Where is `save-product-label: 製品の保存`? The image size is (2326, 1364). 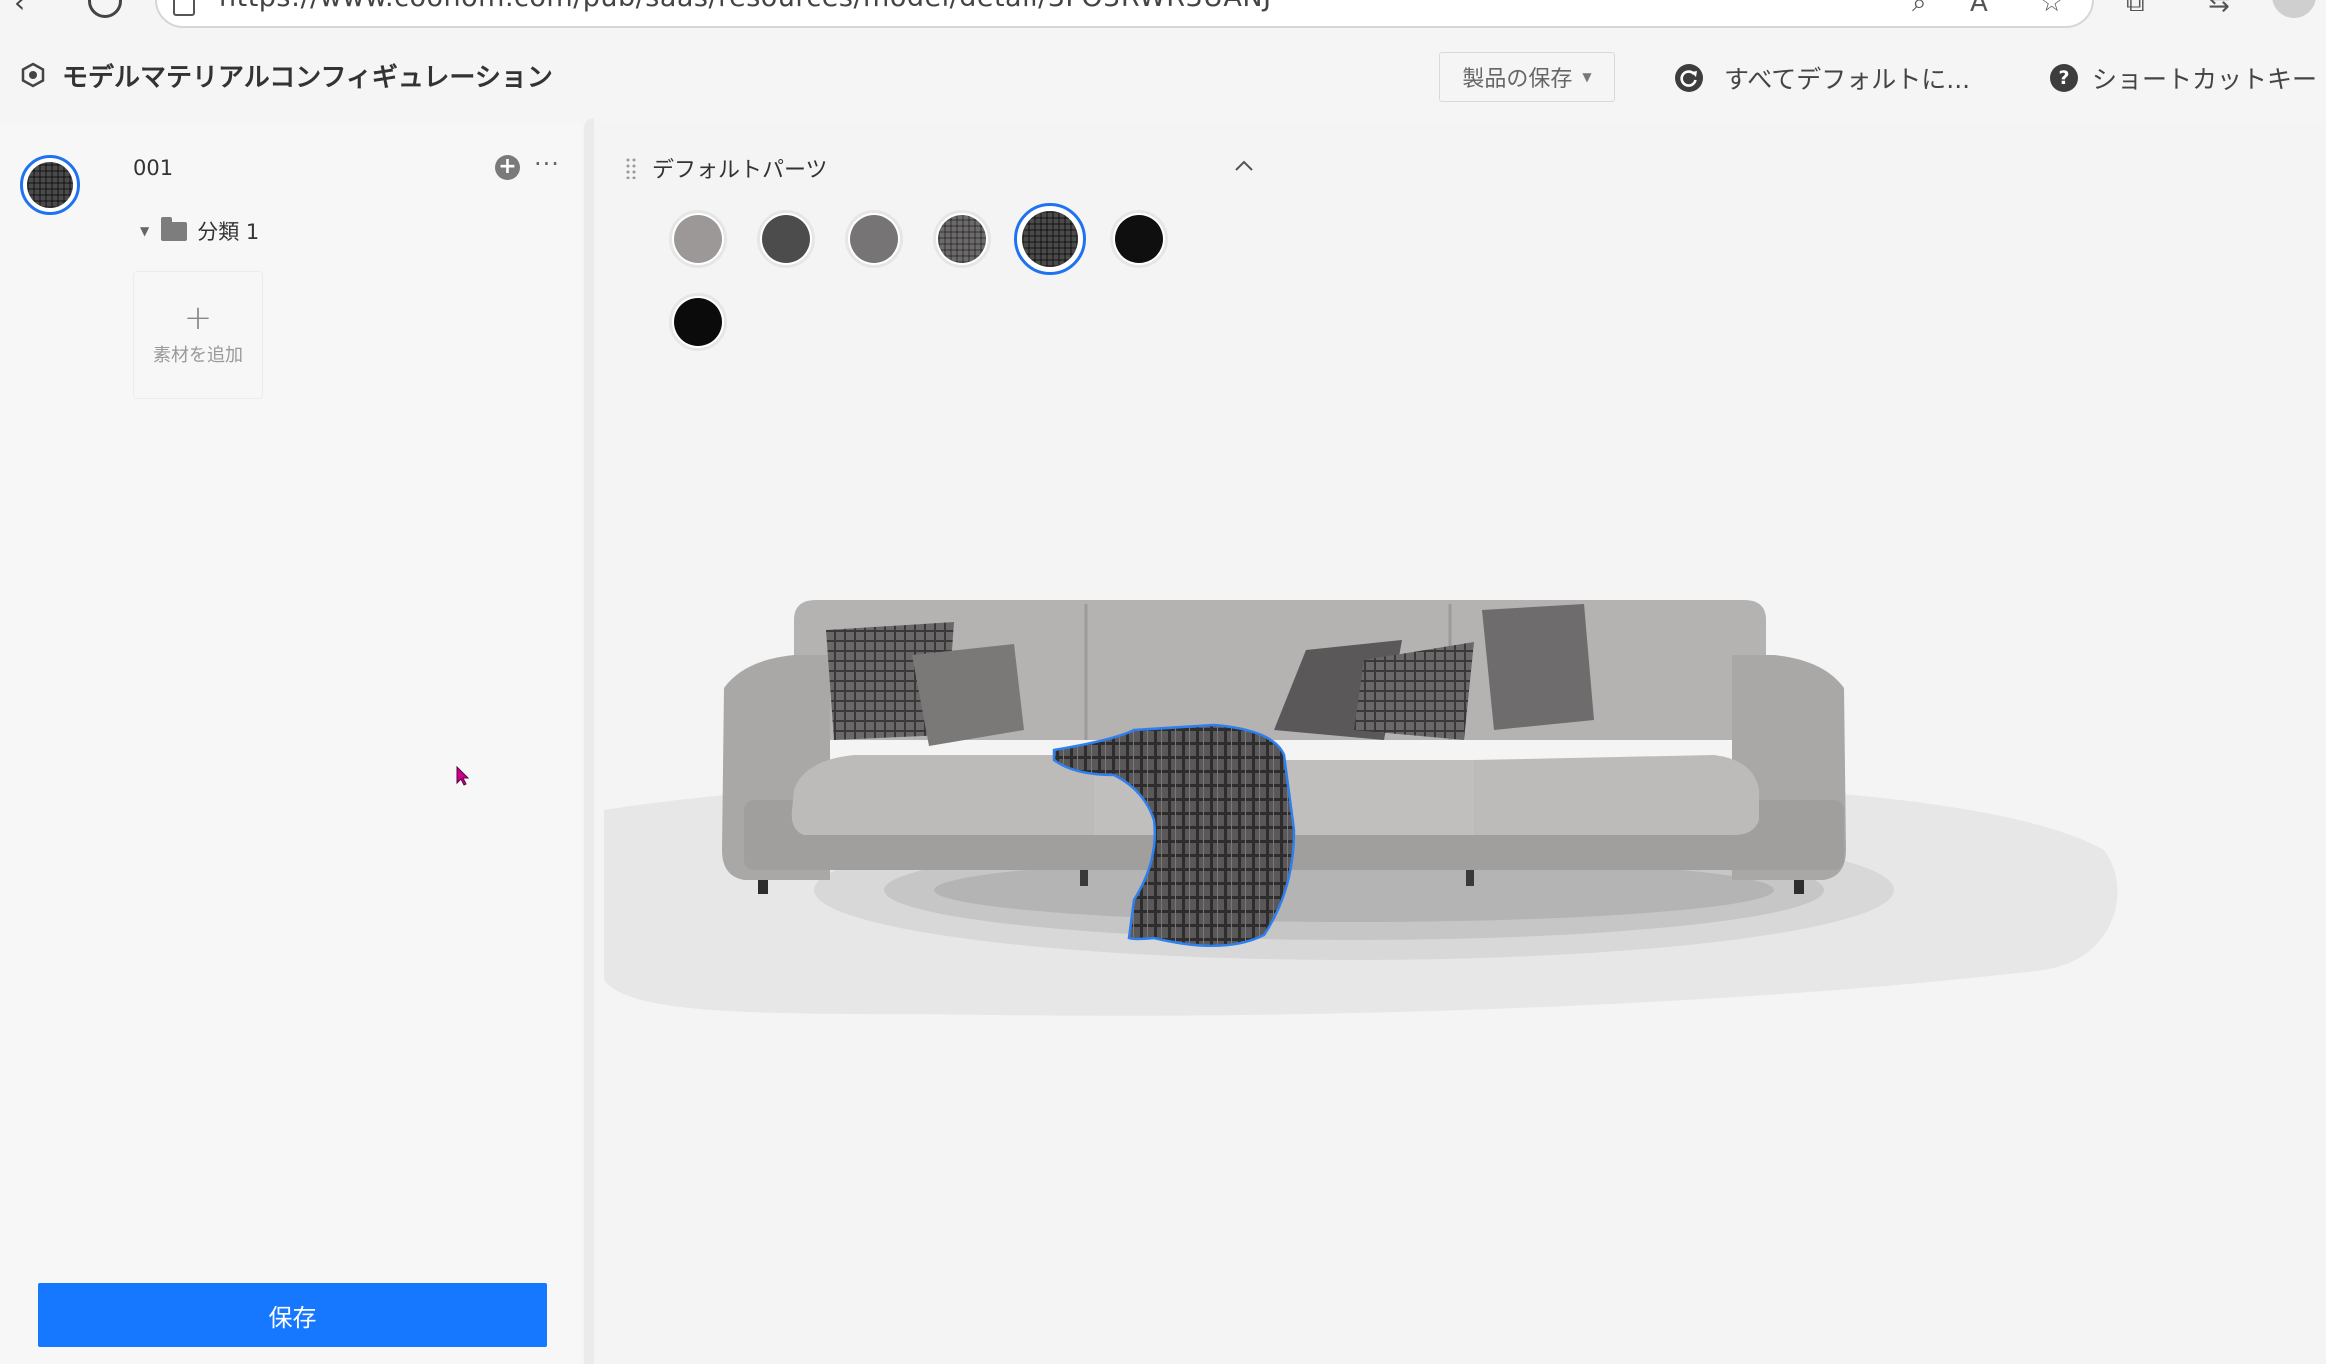 save-product-label: 製品の保存 is located at coordinates (1517, 79).